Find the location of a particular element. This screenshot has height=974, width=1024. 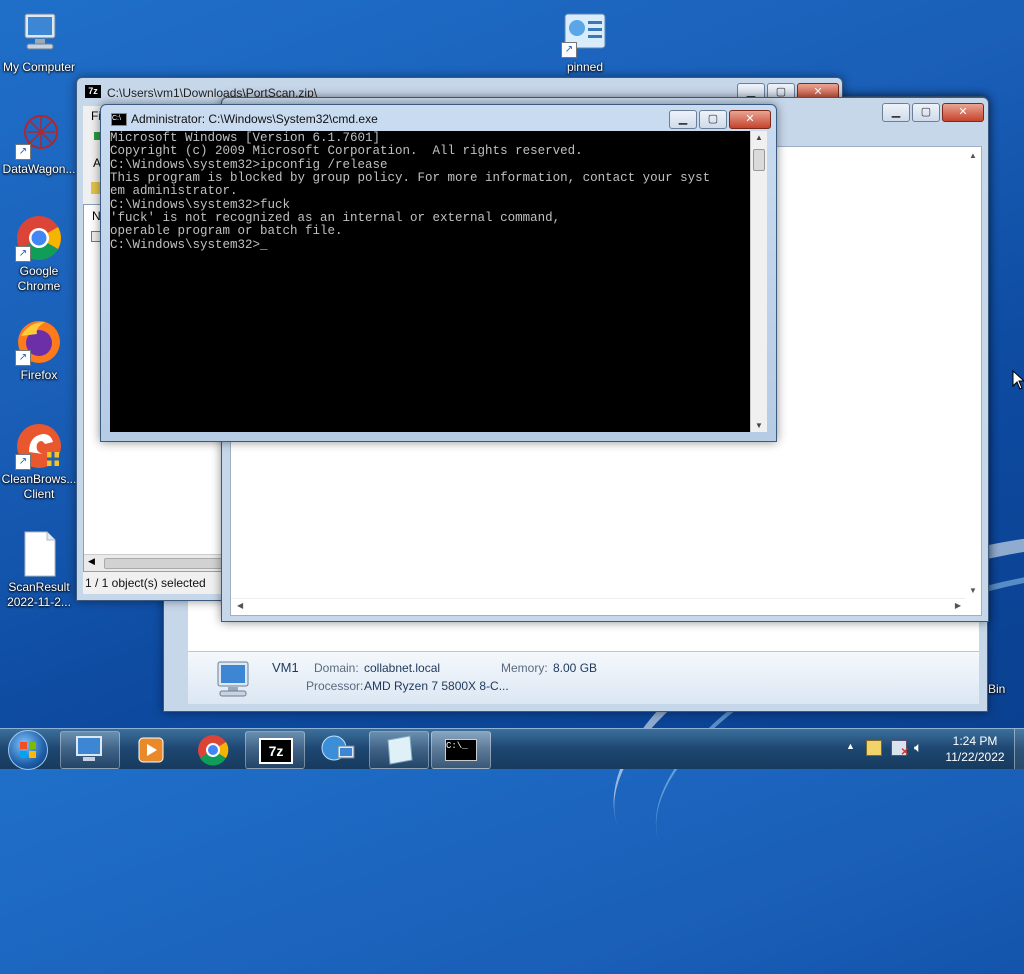

taskbar-item-media-player is located at coordinates (151, 750).